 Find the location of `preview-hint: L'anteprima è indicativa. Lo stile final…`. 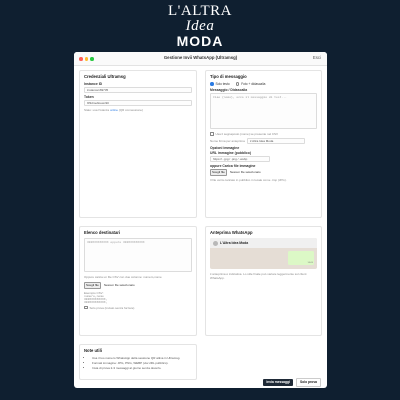

preview-hint: L'anteprima è indicativa. Lo stile final… is located at coordinates (258, 276).